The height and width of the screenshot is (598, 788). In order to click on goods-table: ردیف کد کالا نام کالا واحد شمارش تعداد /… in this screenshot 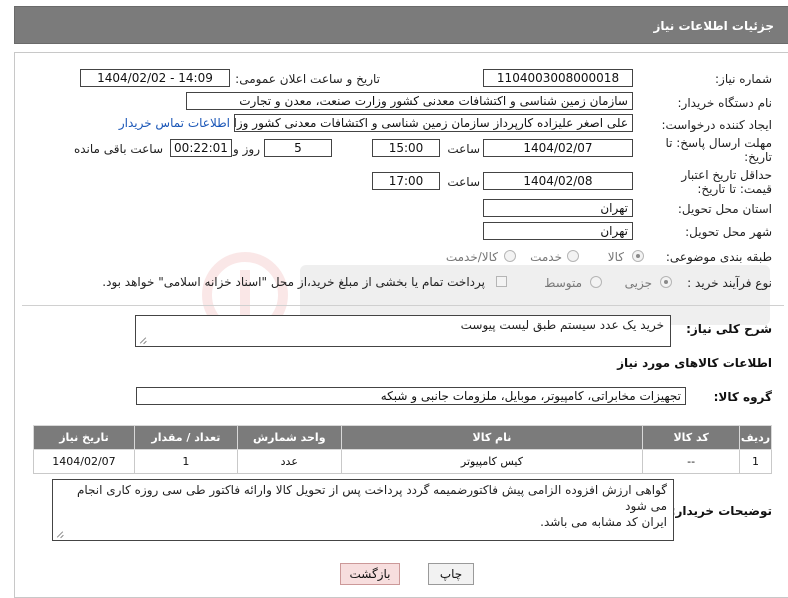, I will do `click(402, 449)`.